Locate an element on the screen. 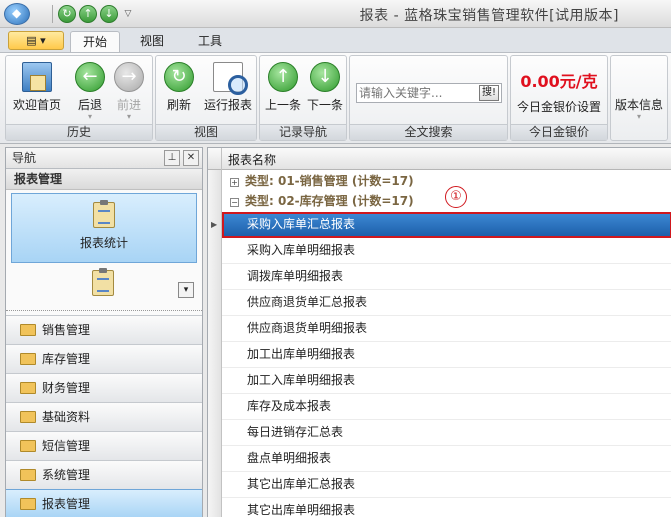 The width and height of the screenshot is (671, 517). table-row: 采购入库单汇总报表 is located at coordinates (446, 225).